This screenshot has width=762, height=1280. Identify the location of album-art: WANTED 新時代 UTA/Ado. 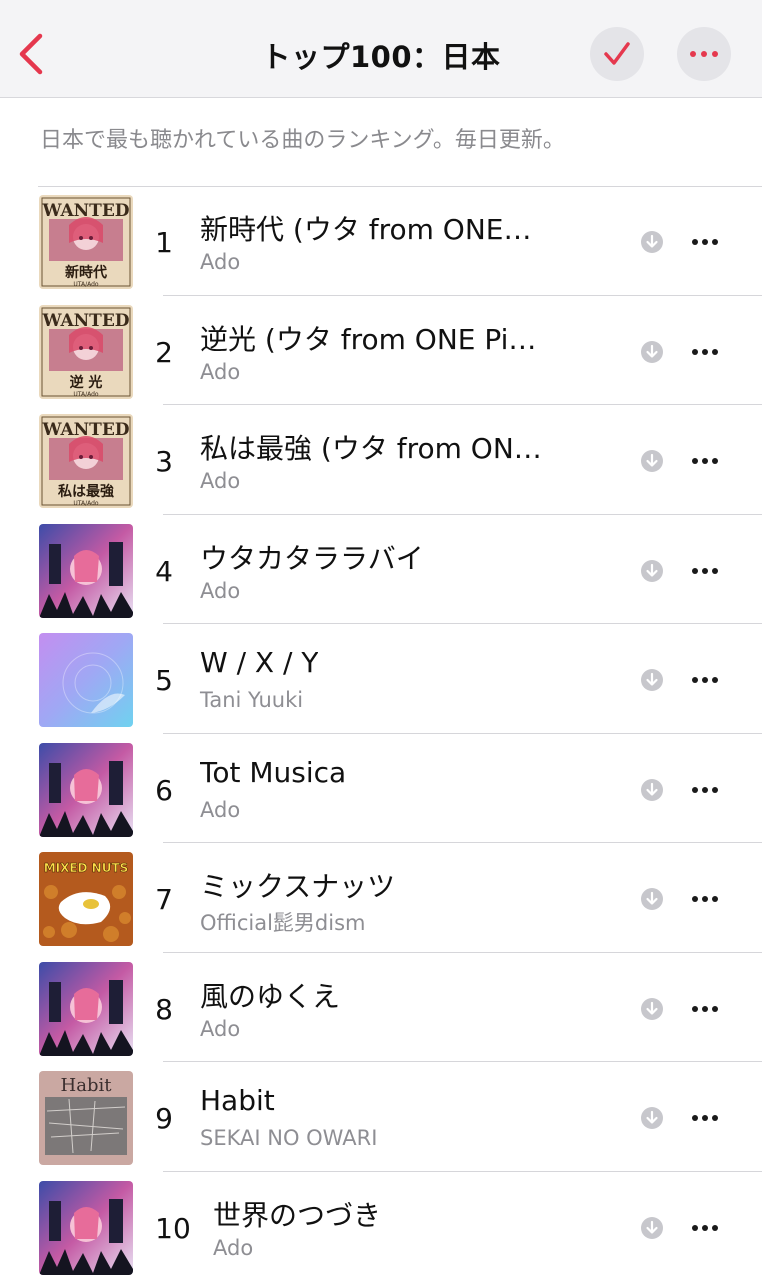
(86, 242).